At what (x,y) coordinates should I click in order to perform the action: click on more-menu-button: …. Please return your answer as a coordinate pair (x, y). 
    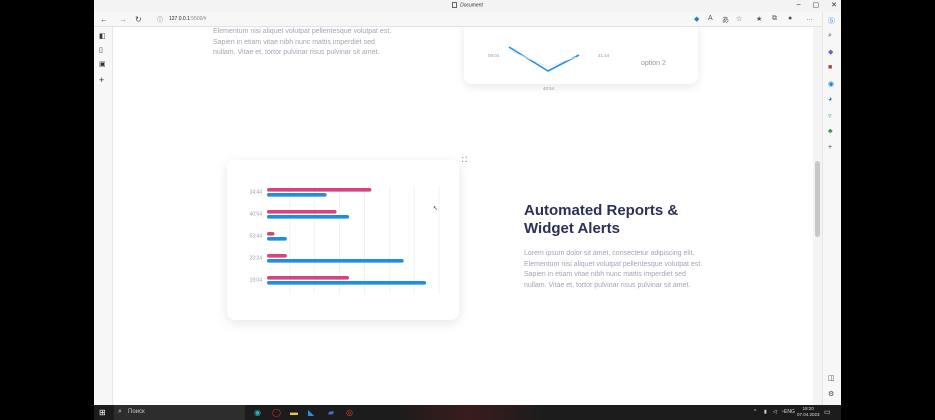
    Looking at the image, I should click on (809, 18).